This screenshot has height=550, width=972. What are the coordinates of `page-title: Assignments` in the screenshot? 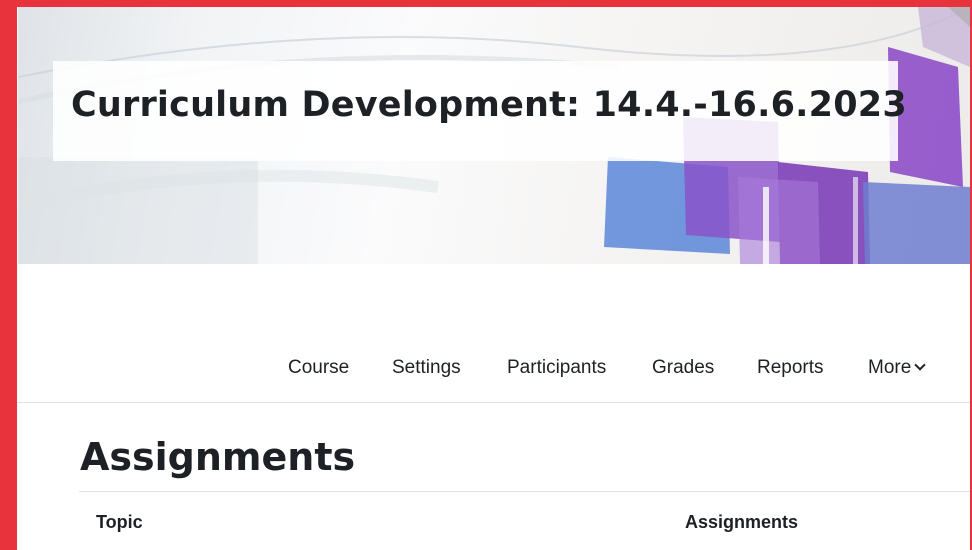 It's located at (218, 457).